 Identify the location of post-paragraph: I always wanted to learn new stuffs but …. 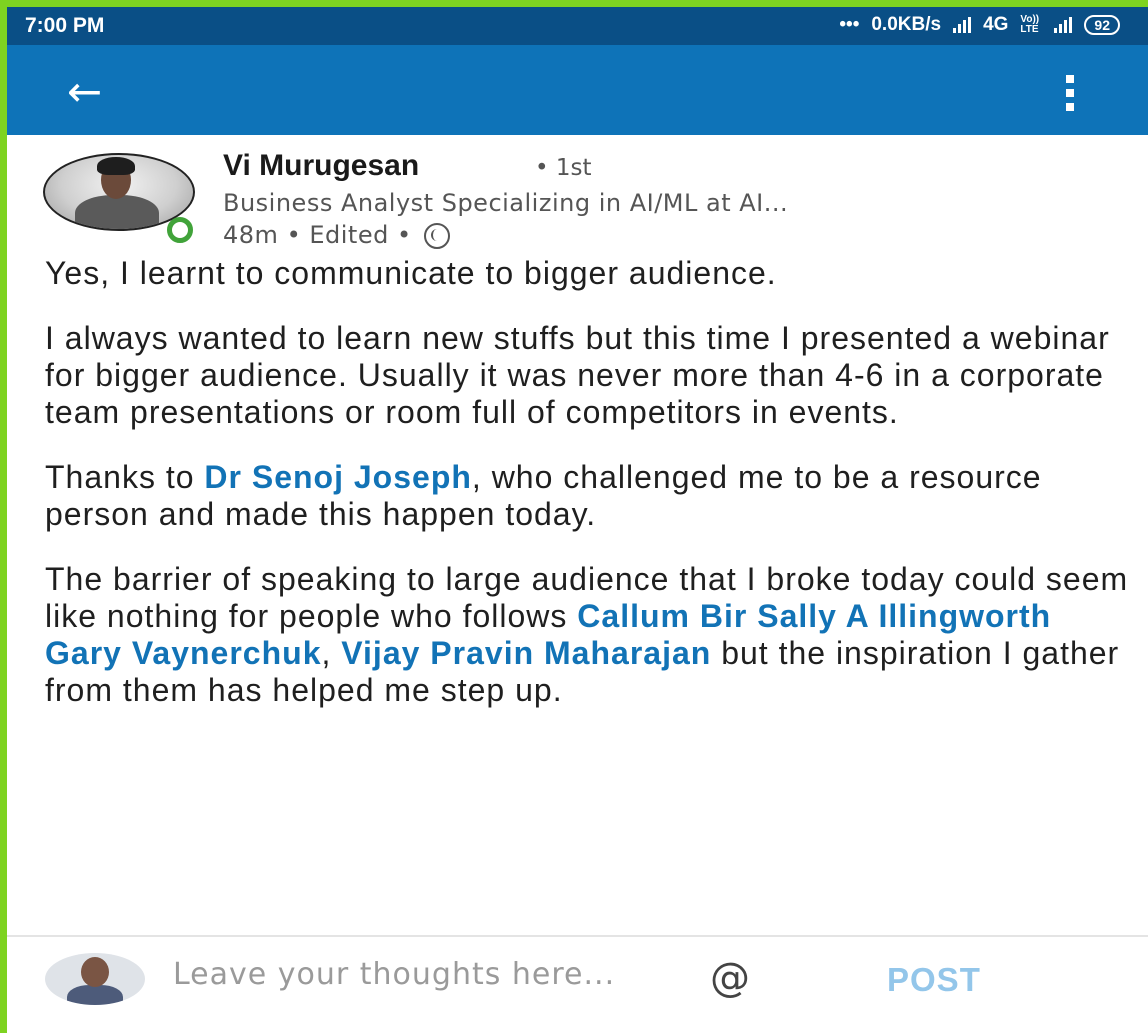
(590, 375).